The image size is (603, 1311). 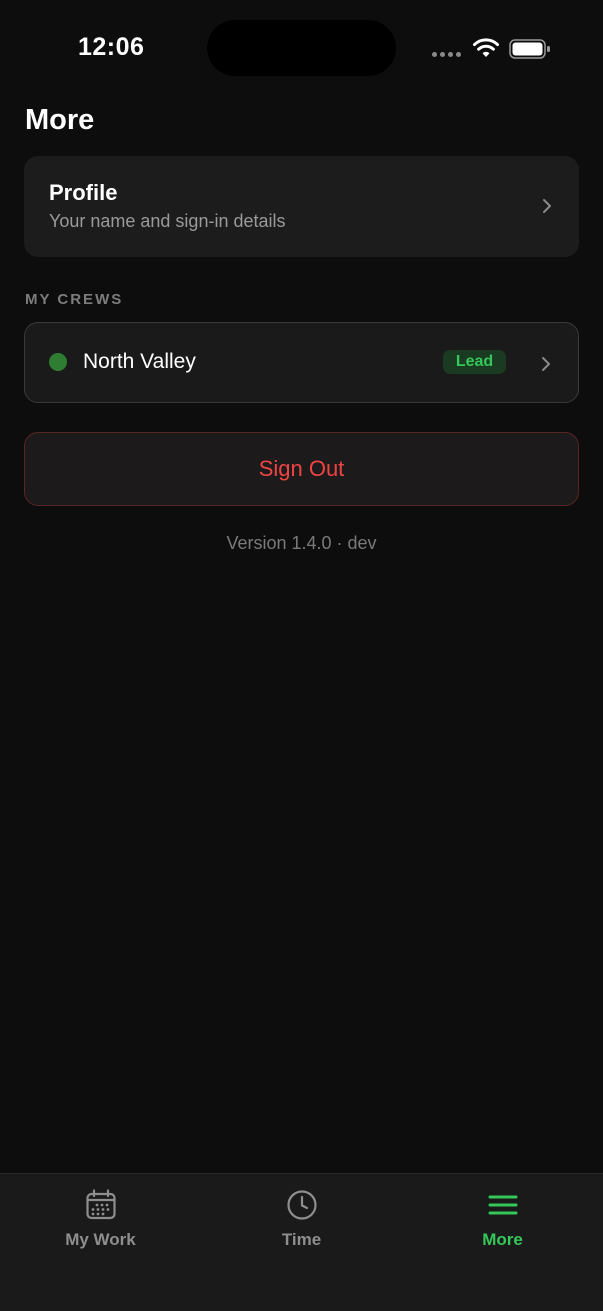 I want to click on clock-icon, so click(x=301, y=1205).